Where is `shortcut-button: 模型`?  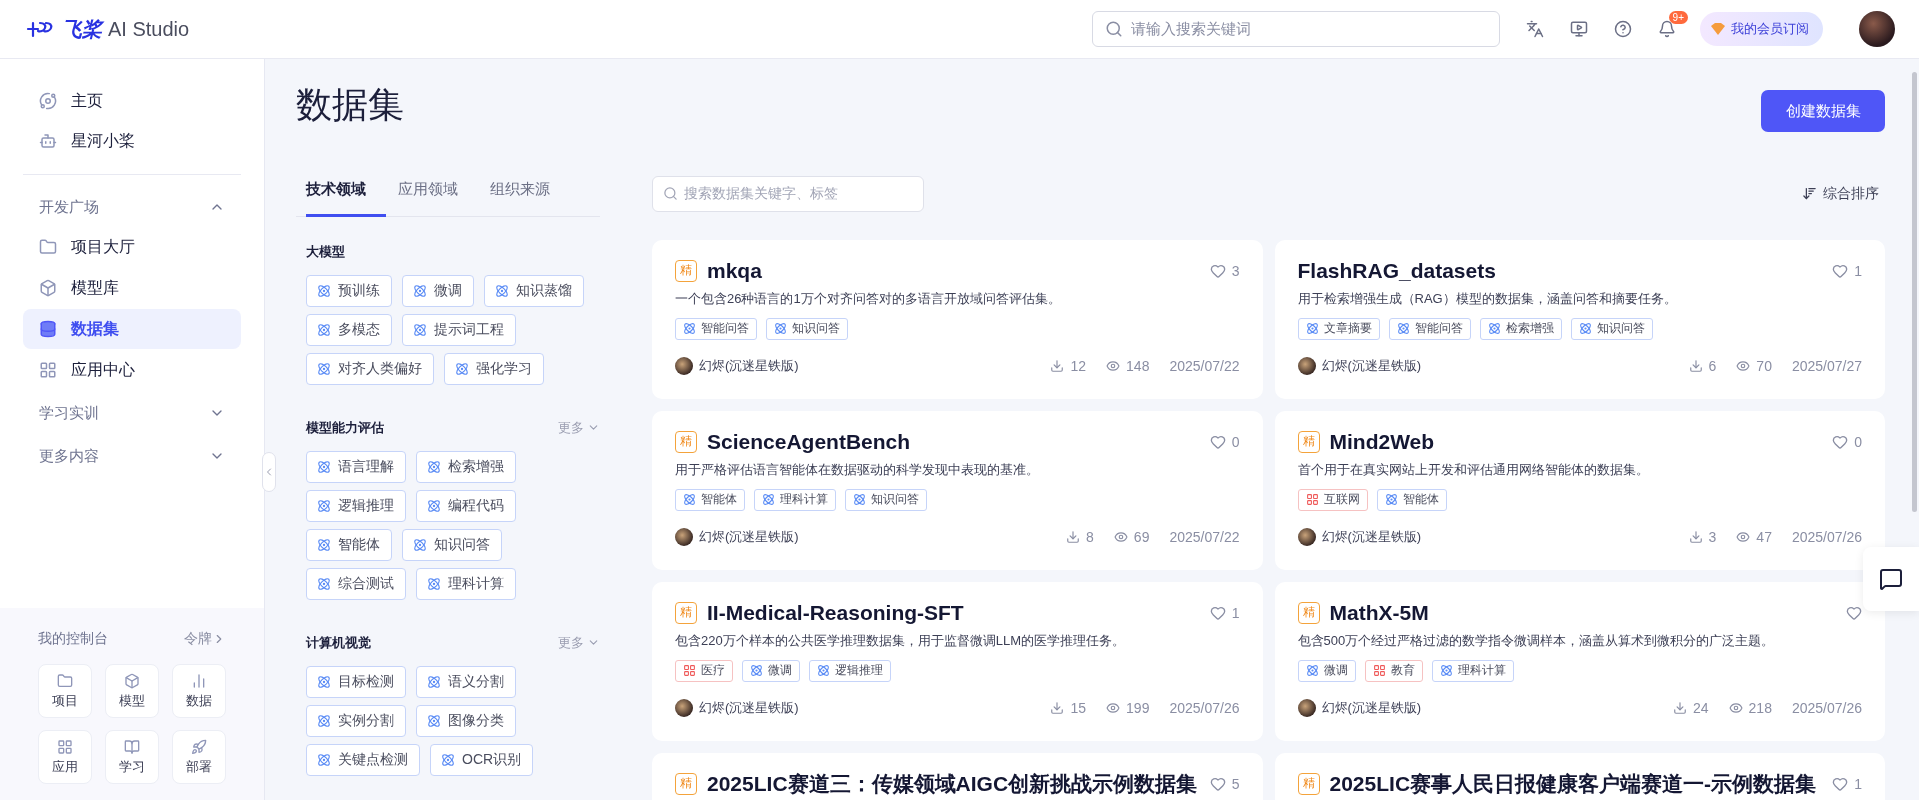 shortcut-button: 模型 is located at coordinates (132, 691).